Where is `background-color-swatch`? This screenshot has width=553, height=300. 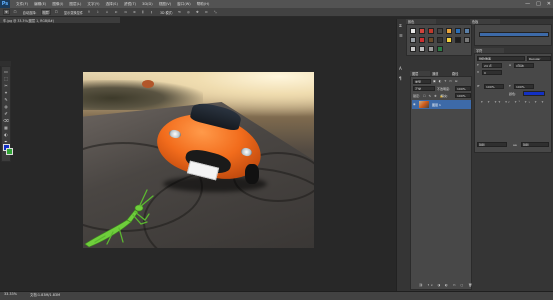
background-color-swatch is located at coordinates (9, 151).